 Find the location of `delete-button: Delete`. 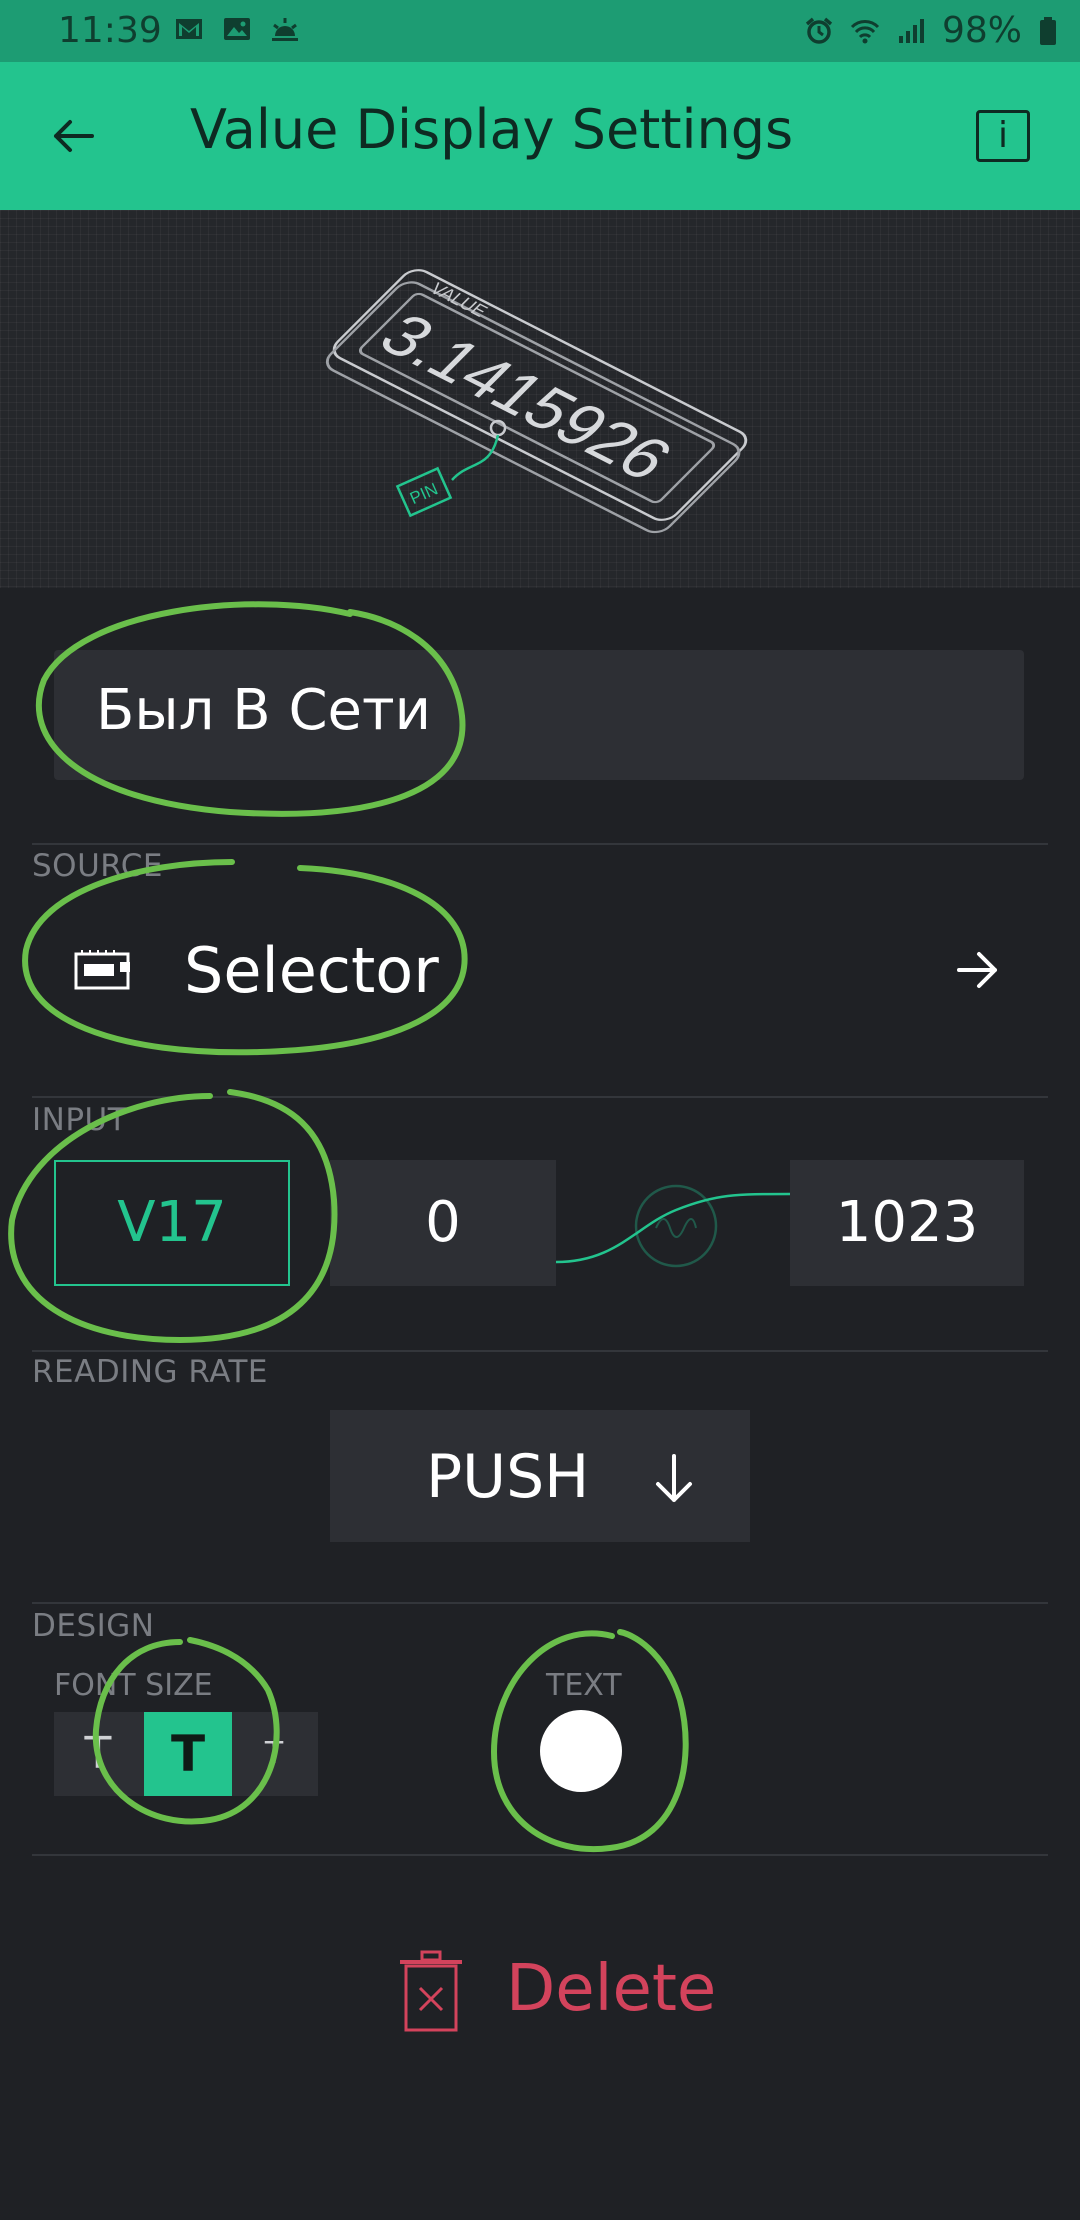

delete-button: Delete is located at coordinates (558, 1996).